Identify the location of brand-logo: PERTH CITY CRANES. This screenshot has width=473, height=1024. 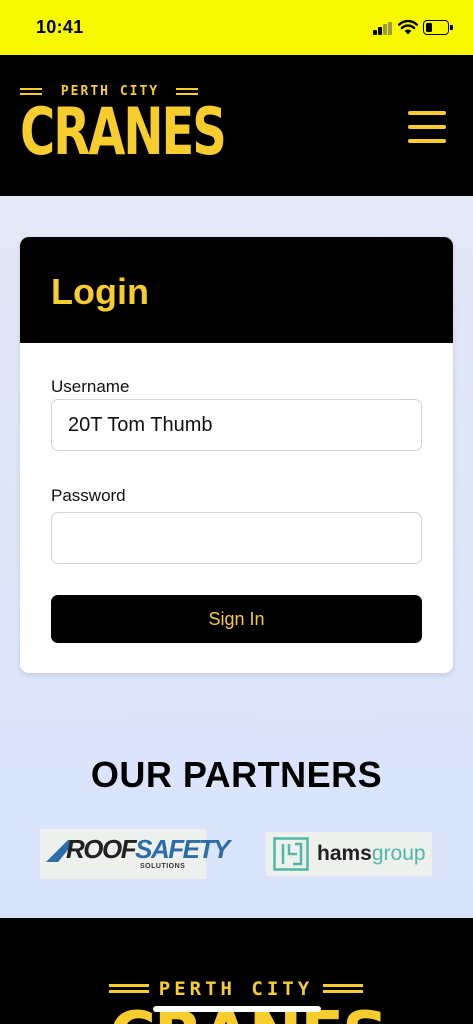
(123, 126).